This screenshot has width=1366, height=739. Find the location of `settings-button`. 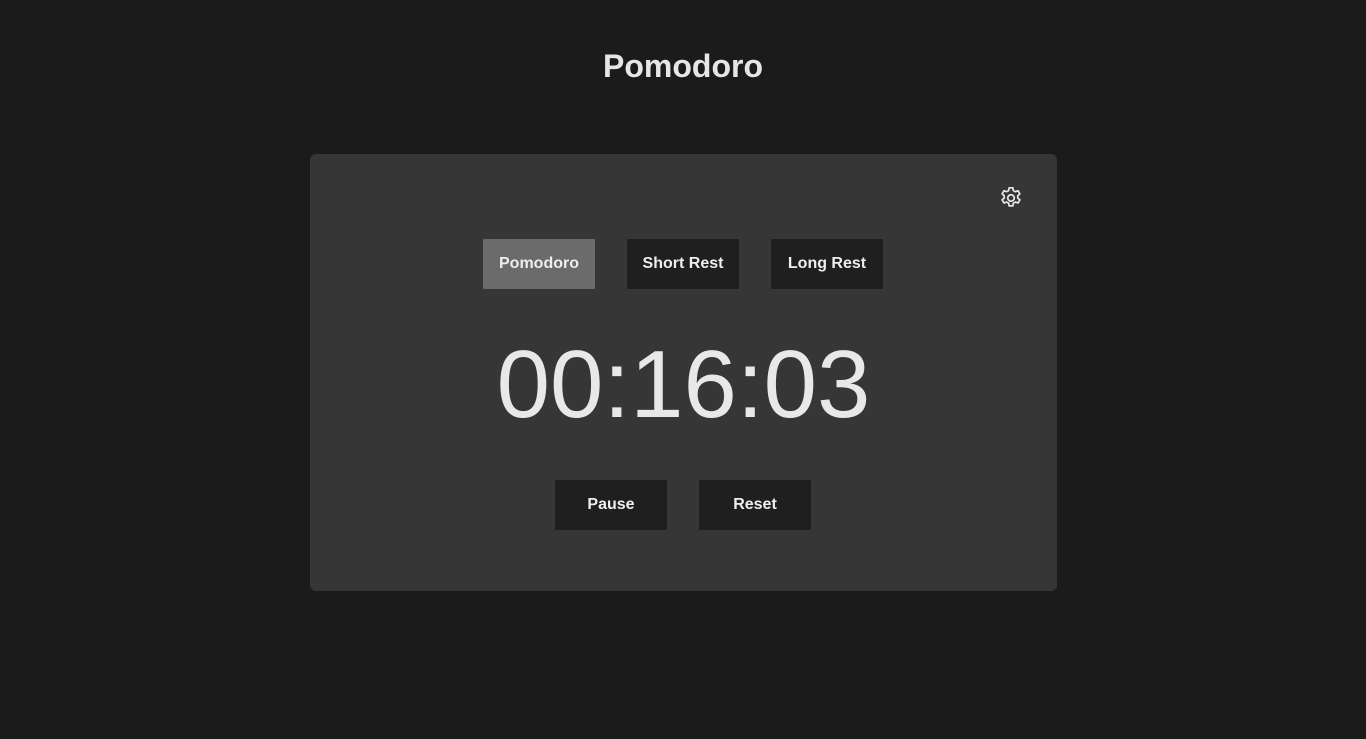

settings-button is located at coordinates (1011, 198).